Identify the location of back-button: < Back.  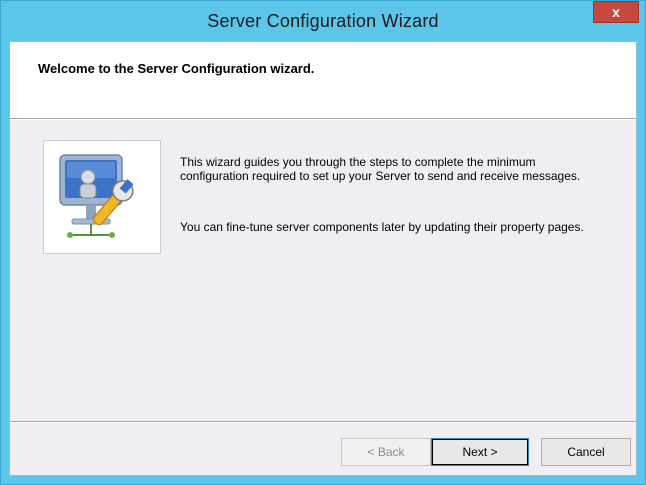
(386, 452).